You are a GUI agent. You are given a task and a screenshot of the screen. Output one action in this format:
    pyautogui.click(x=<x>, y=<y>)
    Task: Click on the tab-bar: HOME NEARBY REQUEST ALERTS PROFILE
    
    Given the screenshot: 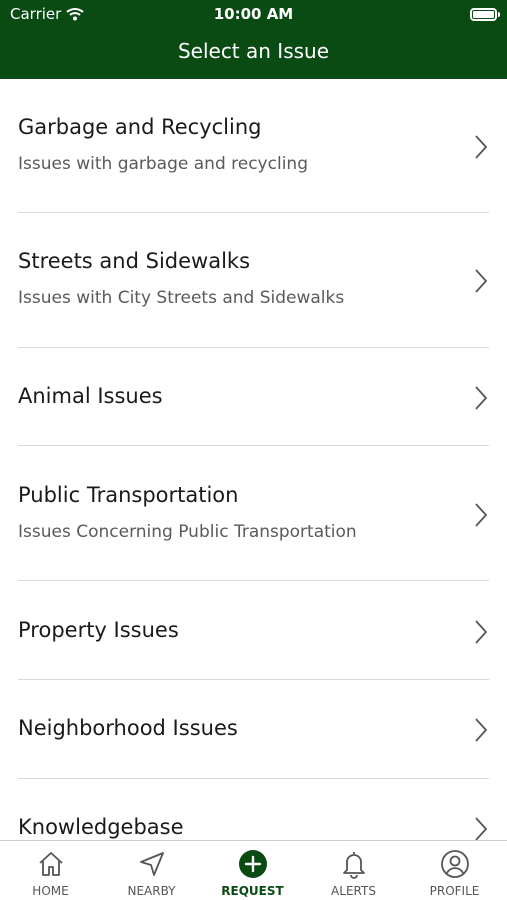 What is the action you would take?
    pyautogui.click(x=253, y=870)
    